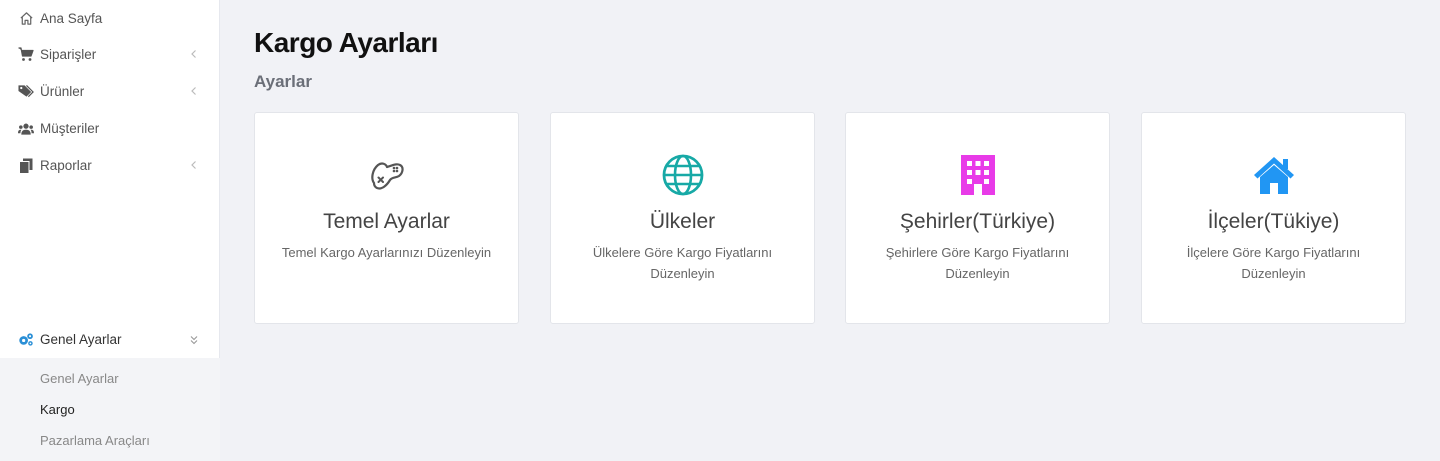 This screenshot has width=1440, height=461. Describe the element at coordinates (682, 175) in the screenshot. I see `globe-icon` at that location.